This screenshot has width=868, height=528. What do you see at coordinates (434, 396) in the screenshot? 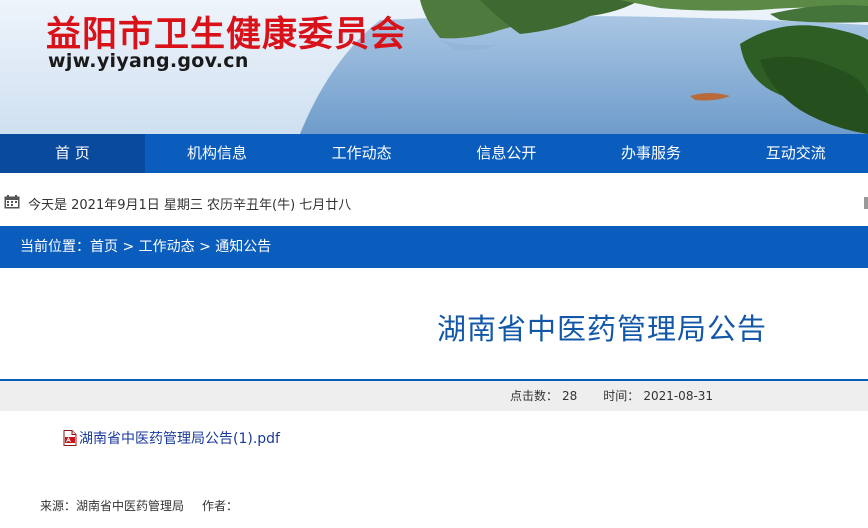
I see `article-meta-bar: 点击数： 28 时间： 2021-08-31` at bounding box center [434, 396].